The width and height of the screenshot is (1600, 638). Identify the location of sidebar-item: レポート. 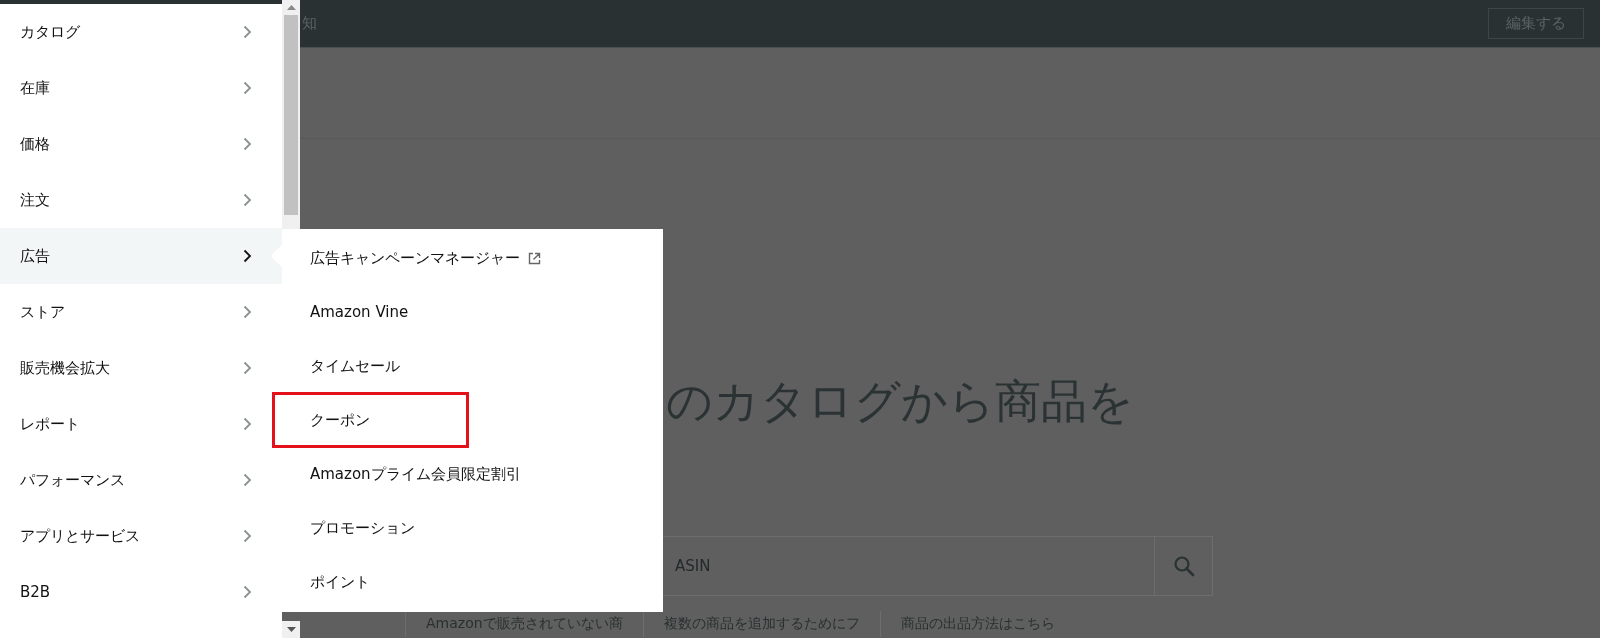
(141, 424).